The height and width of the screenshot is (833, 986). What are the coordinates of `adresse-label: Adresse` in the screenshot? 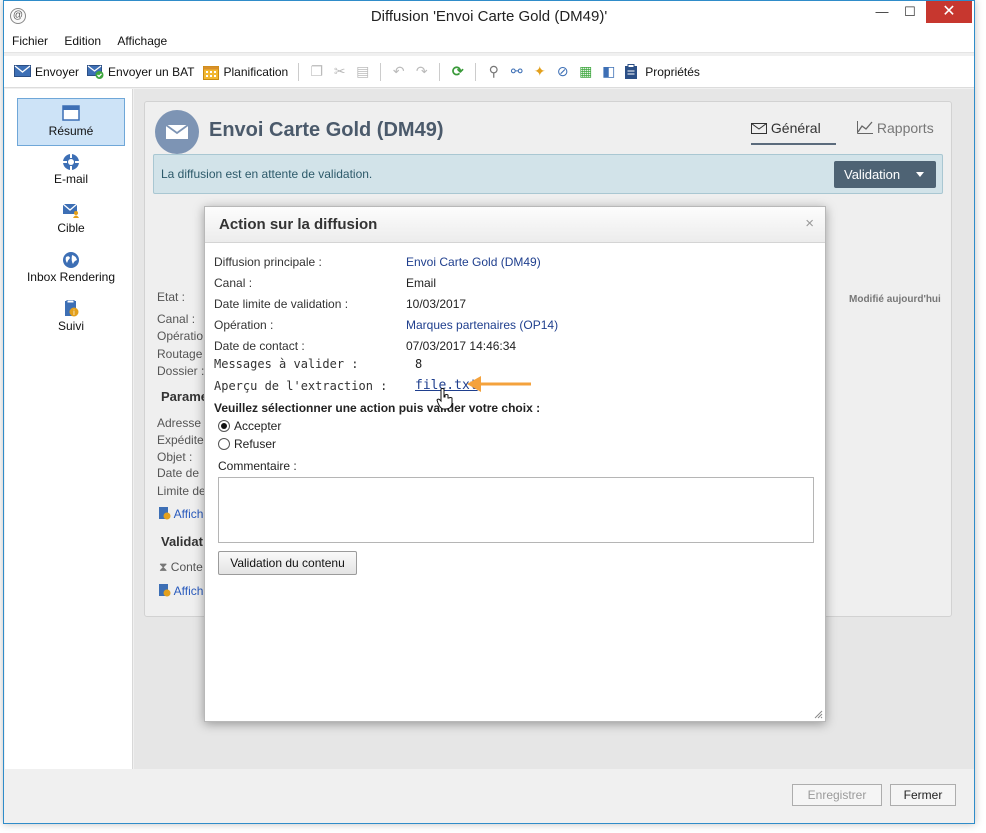 It's located at (179, 423).